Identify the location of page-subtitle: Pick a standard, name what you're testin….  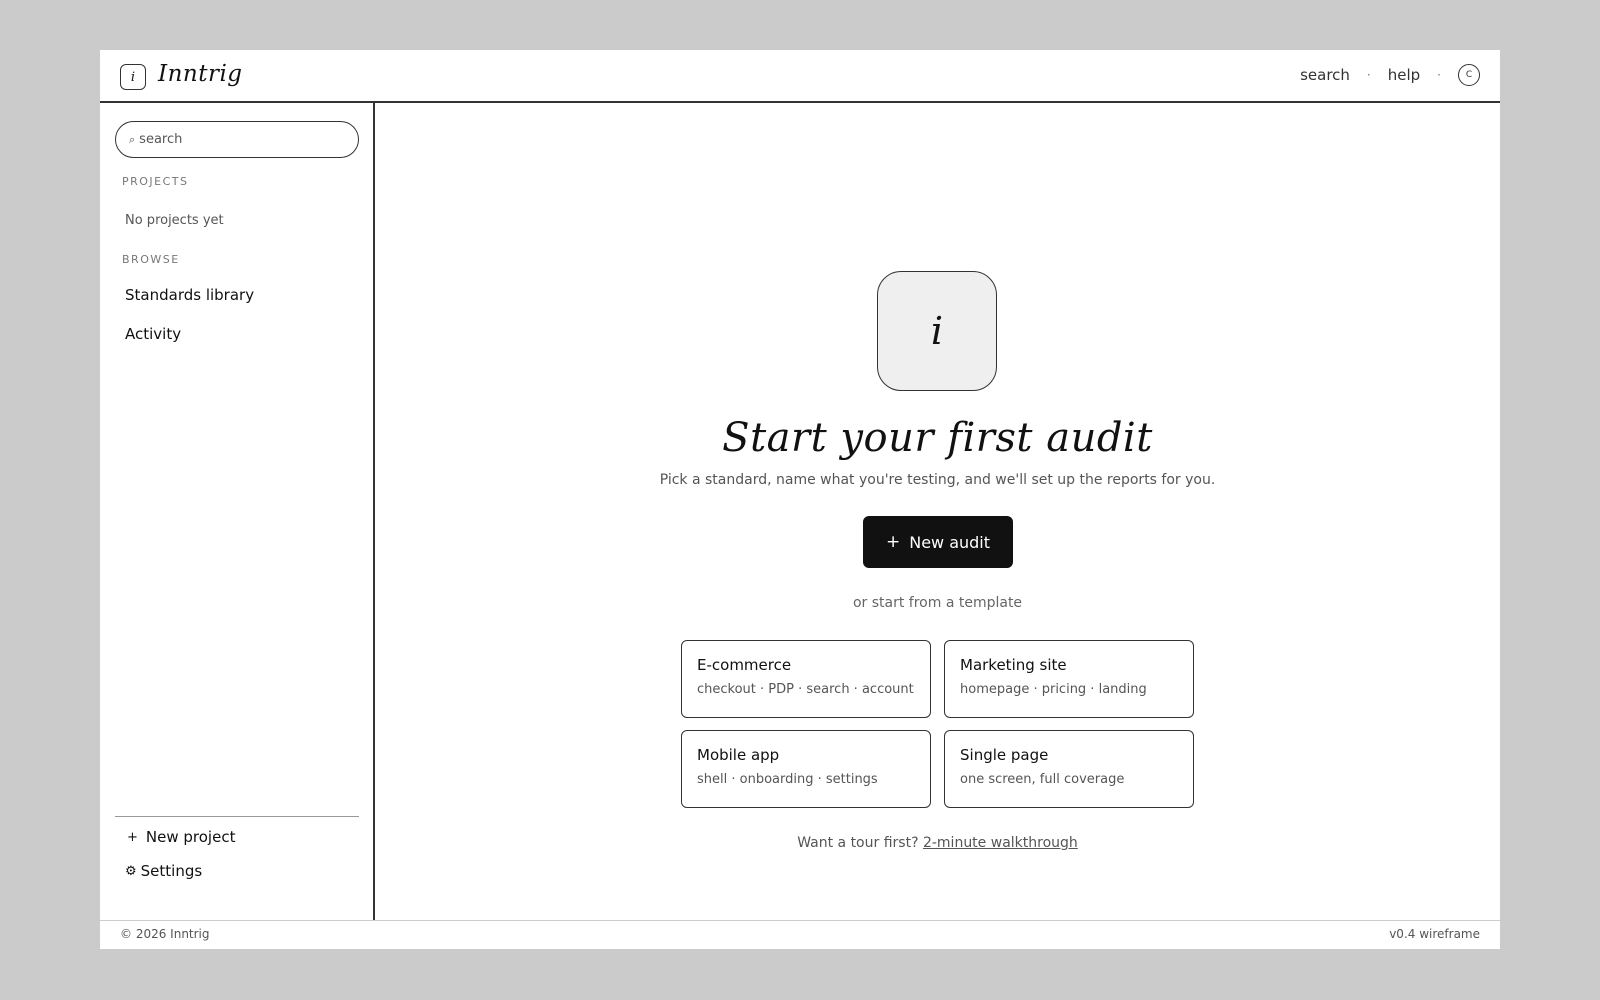
(937, 480).